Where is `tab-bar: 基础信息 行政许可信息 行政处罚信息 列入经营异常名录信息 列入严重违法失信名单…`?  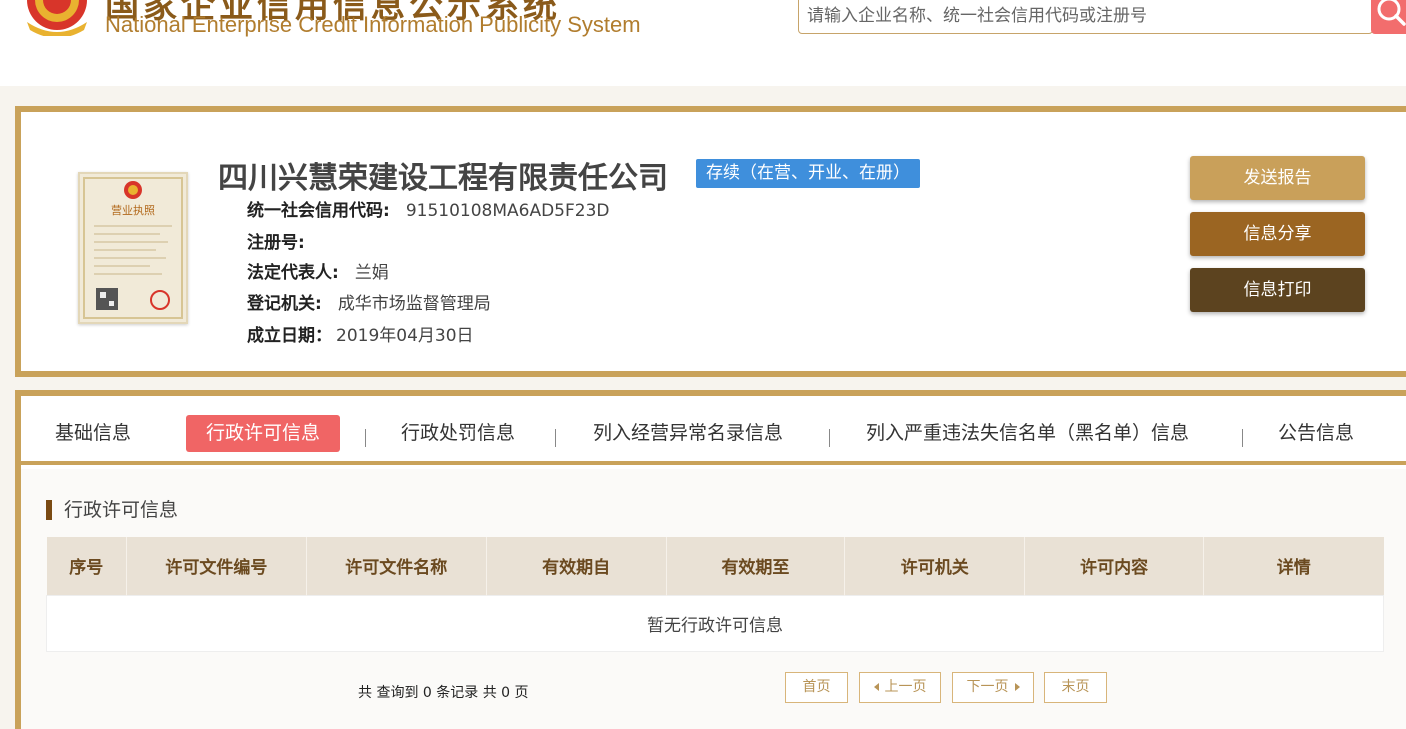
tab-bar: 基础信息 行政许可信息 行政处罚信息 列入经营异常名录信息 列入严重违法失信名单… is located at coordinates (713, 430).